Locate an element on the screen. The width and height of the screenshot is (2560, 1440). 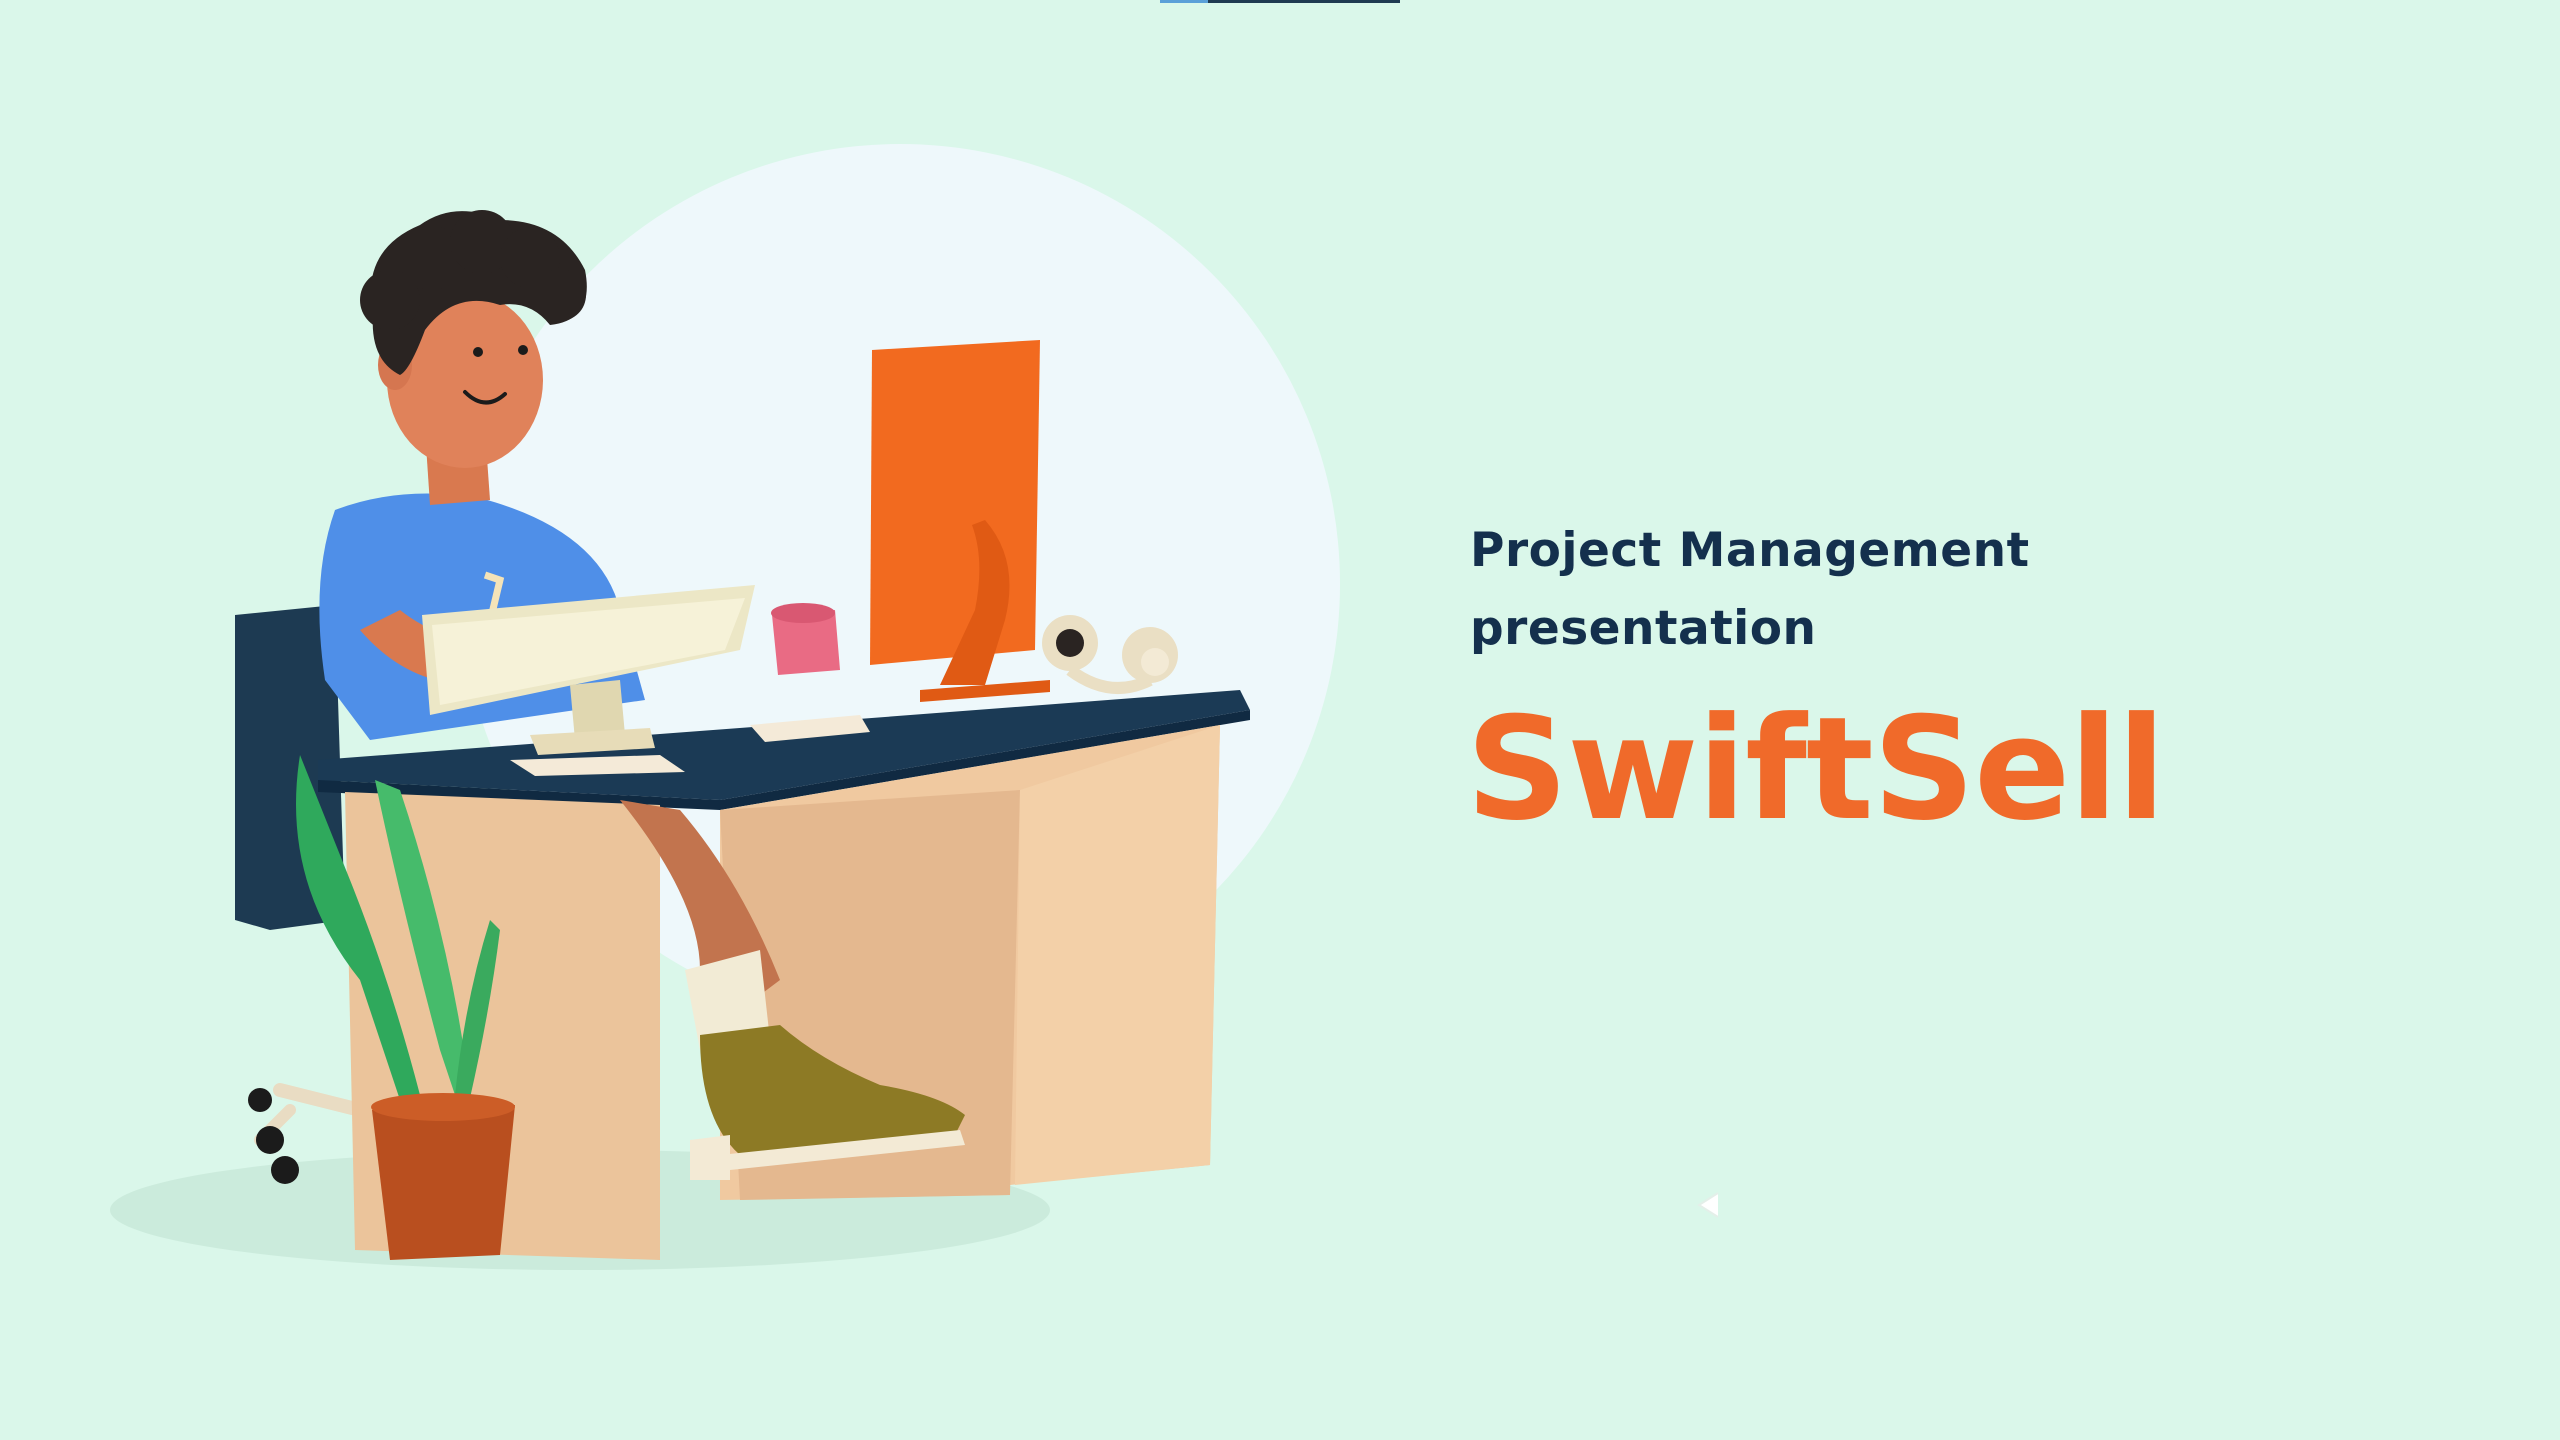
presentation-title: SwiftSell is located at coordinates (1816, 769).